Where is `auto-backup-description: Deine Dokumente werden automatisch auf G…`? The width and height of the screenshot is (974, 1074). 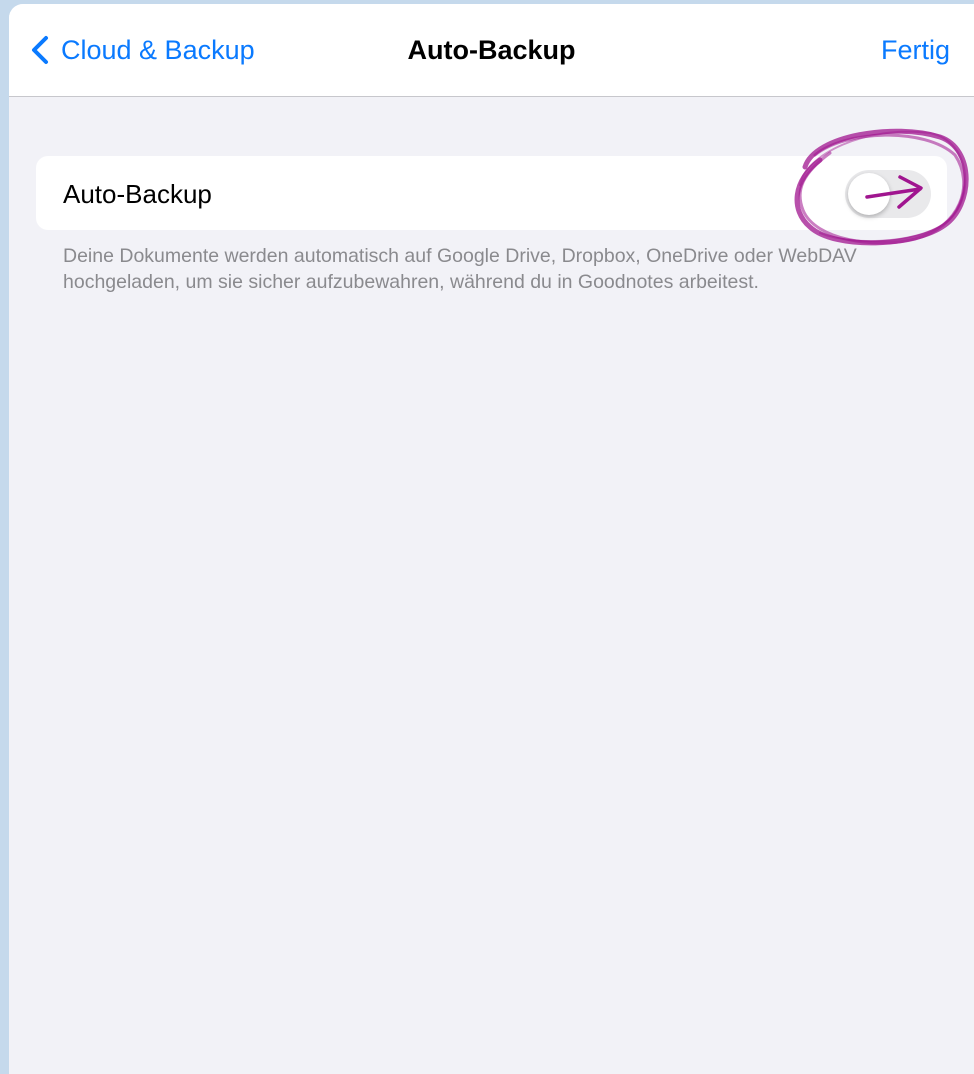
auto-backup-description: Deine Dokumente werden automatisch auf G… is located at coordinates (460, 269).